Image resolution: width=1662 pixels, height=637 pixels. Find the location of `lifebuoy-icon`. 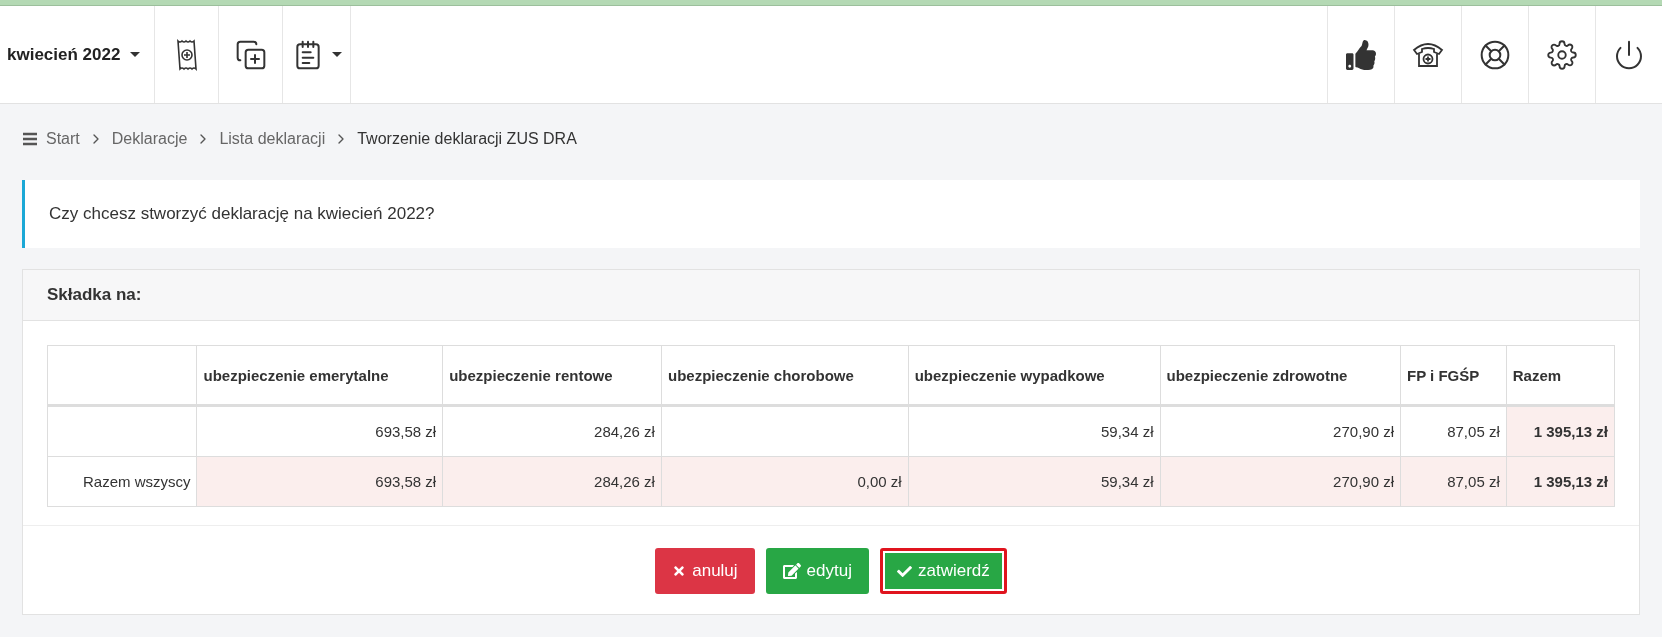

lifebuoy-icon is located at coordinates (1495, 54).